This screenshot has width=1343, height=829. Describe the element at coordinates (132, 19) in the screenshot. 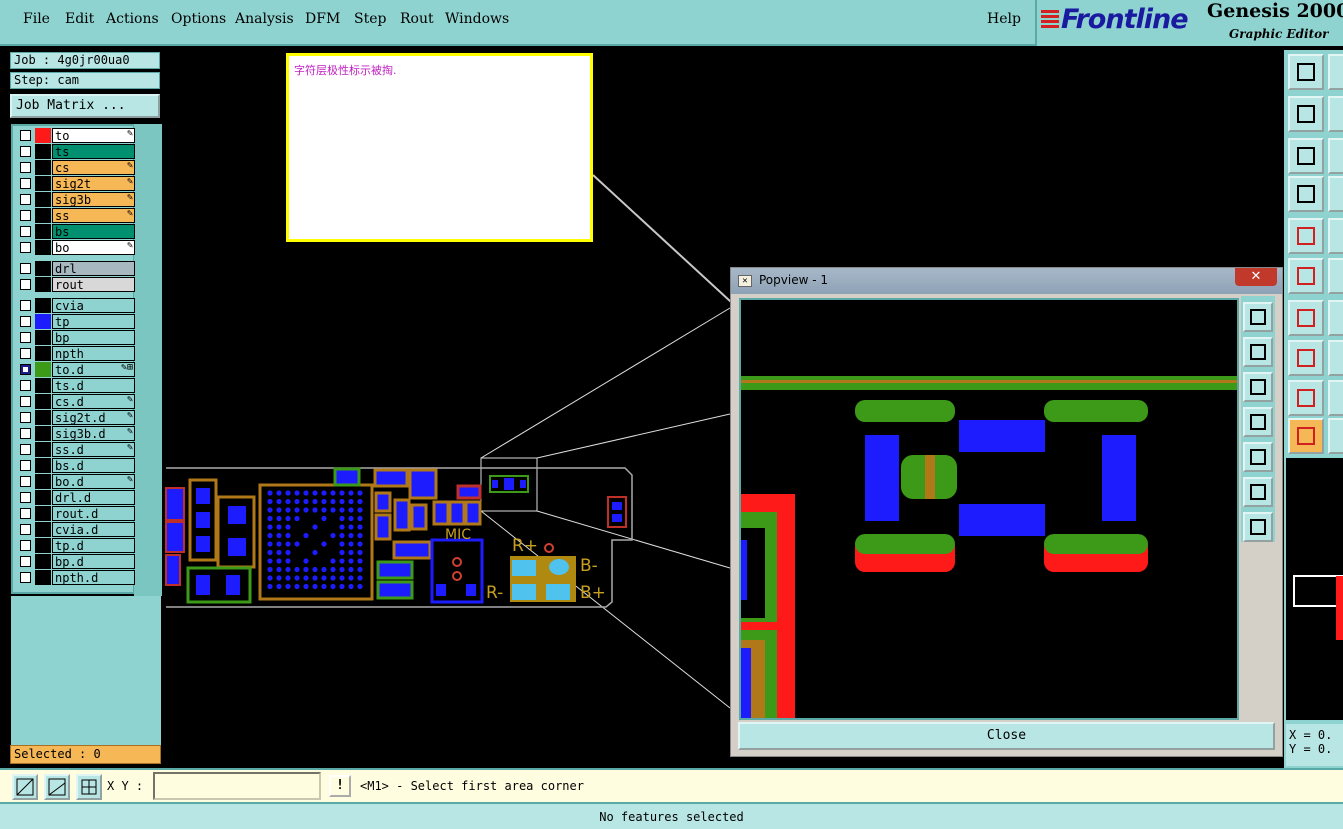

I see `menu-actions: Actions` at that location.